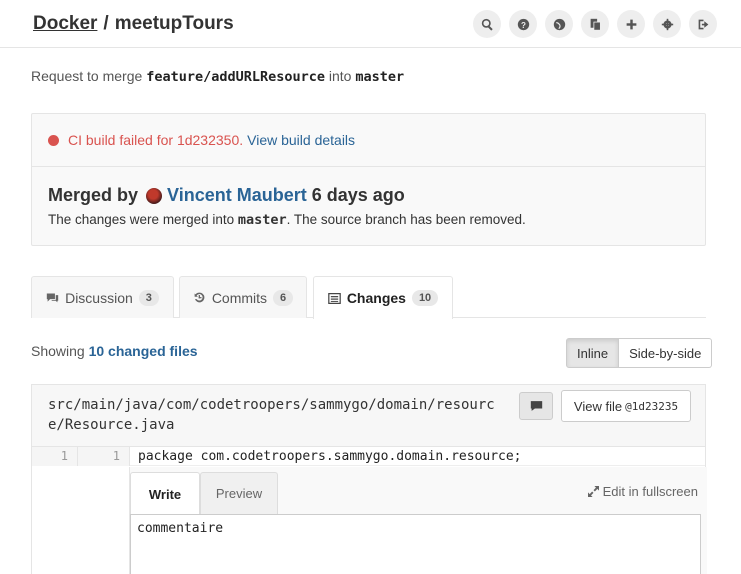 The height and width of the screenshot is (574, 741). I want to click on old-line-number: 1, so click(55, 456).